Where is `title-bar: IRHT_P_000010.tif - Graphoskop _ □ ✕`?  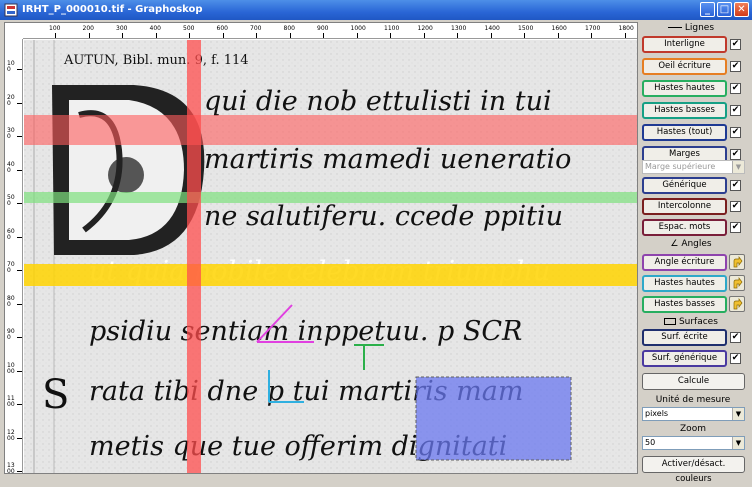 title-bar: IRHT_P_000010.tif - Graphoskop _ □ ✕ is located at coordinates (376, 10).